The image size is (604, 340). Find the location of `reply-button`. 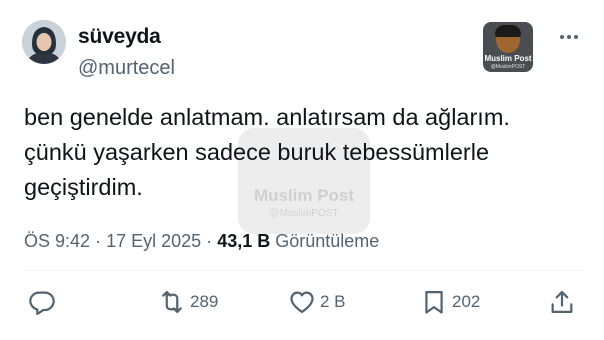

reply-button is located at coordinates (42, 302).